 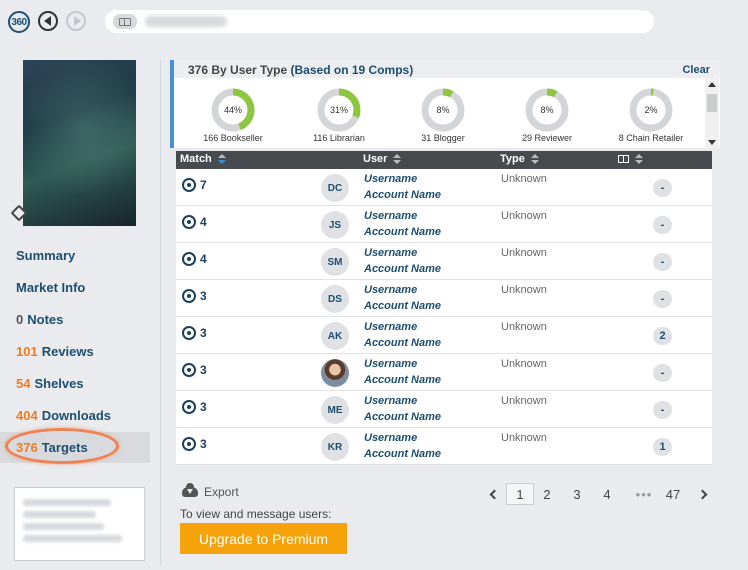 What do you see at coordinates (75, 383) in the screenshot?
I see `sidebar-item-shelves: 54 Shelves` at bounding box center [75, 383].